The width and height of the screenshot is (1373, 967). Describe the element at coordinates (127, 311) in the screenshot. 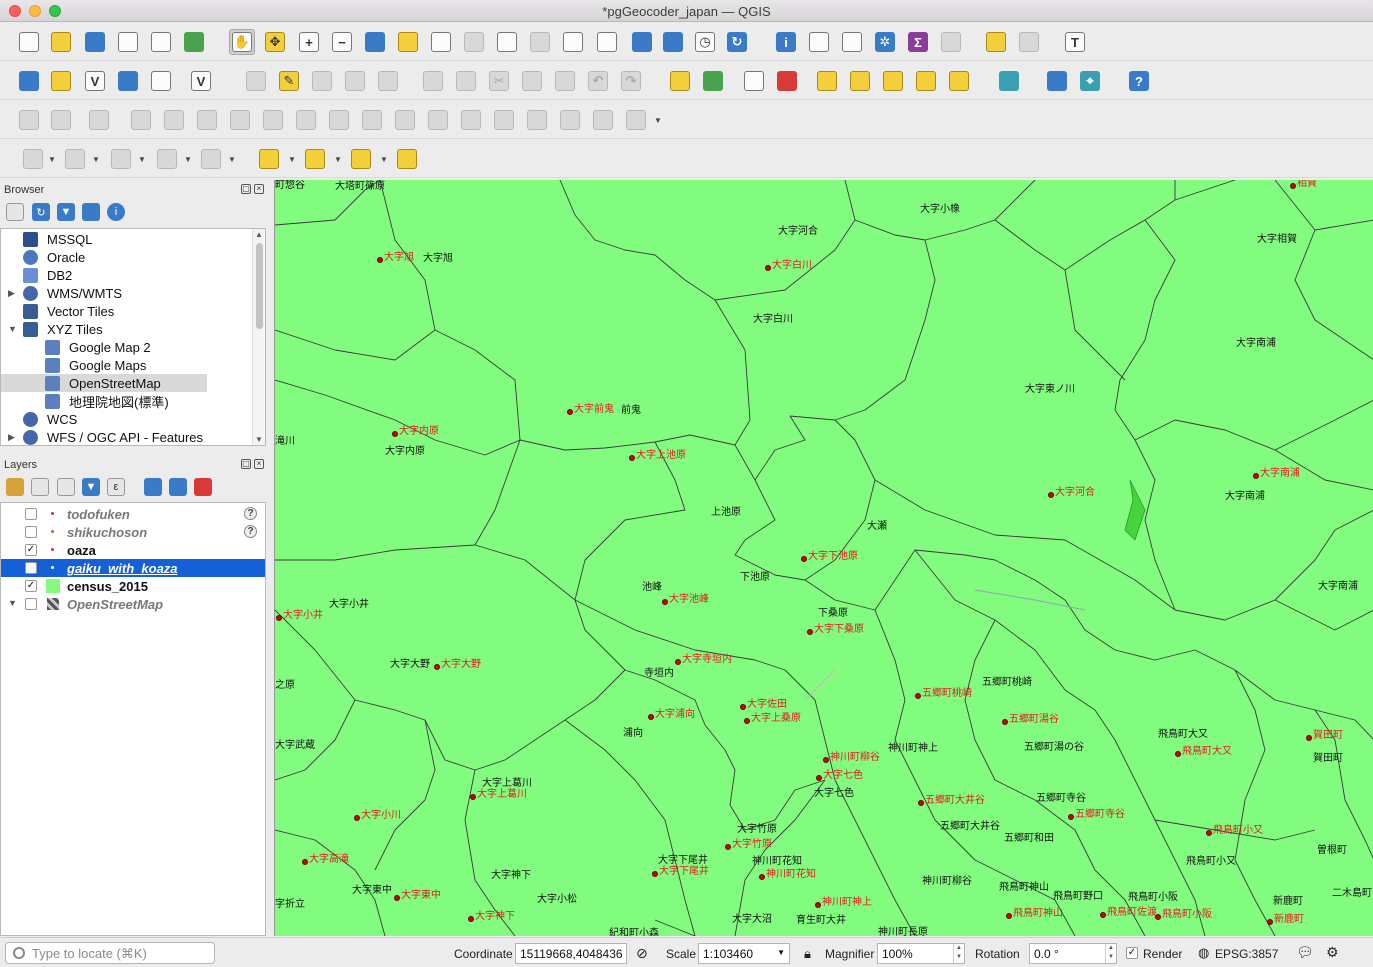

I see `browser-item: Vector Tiles` at that location.